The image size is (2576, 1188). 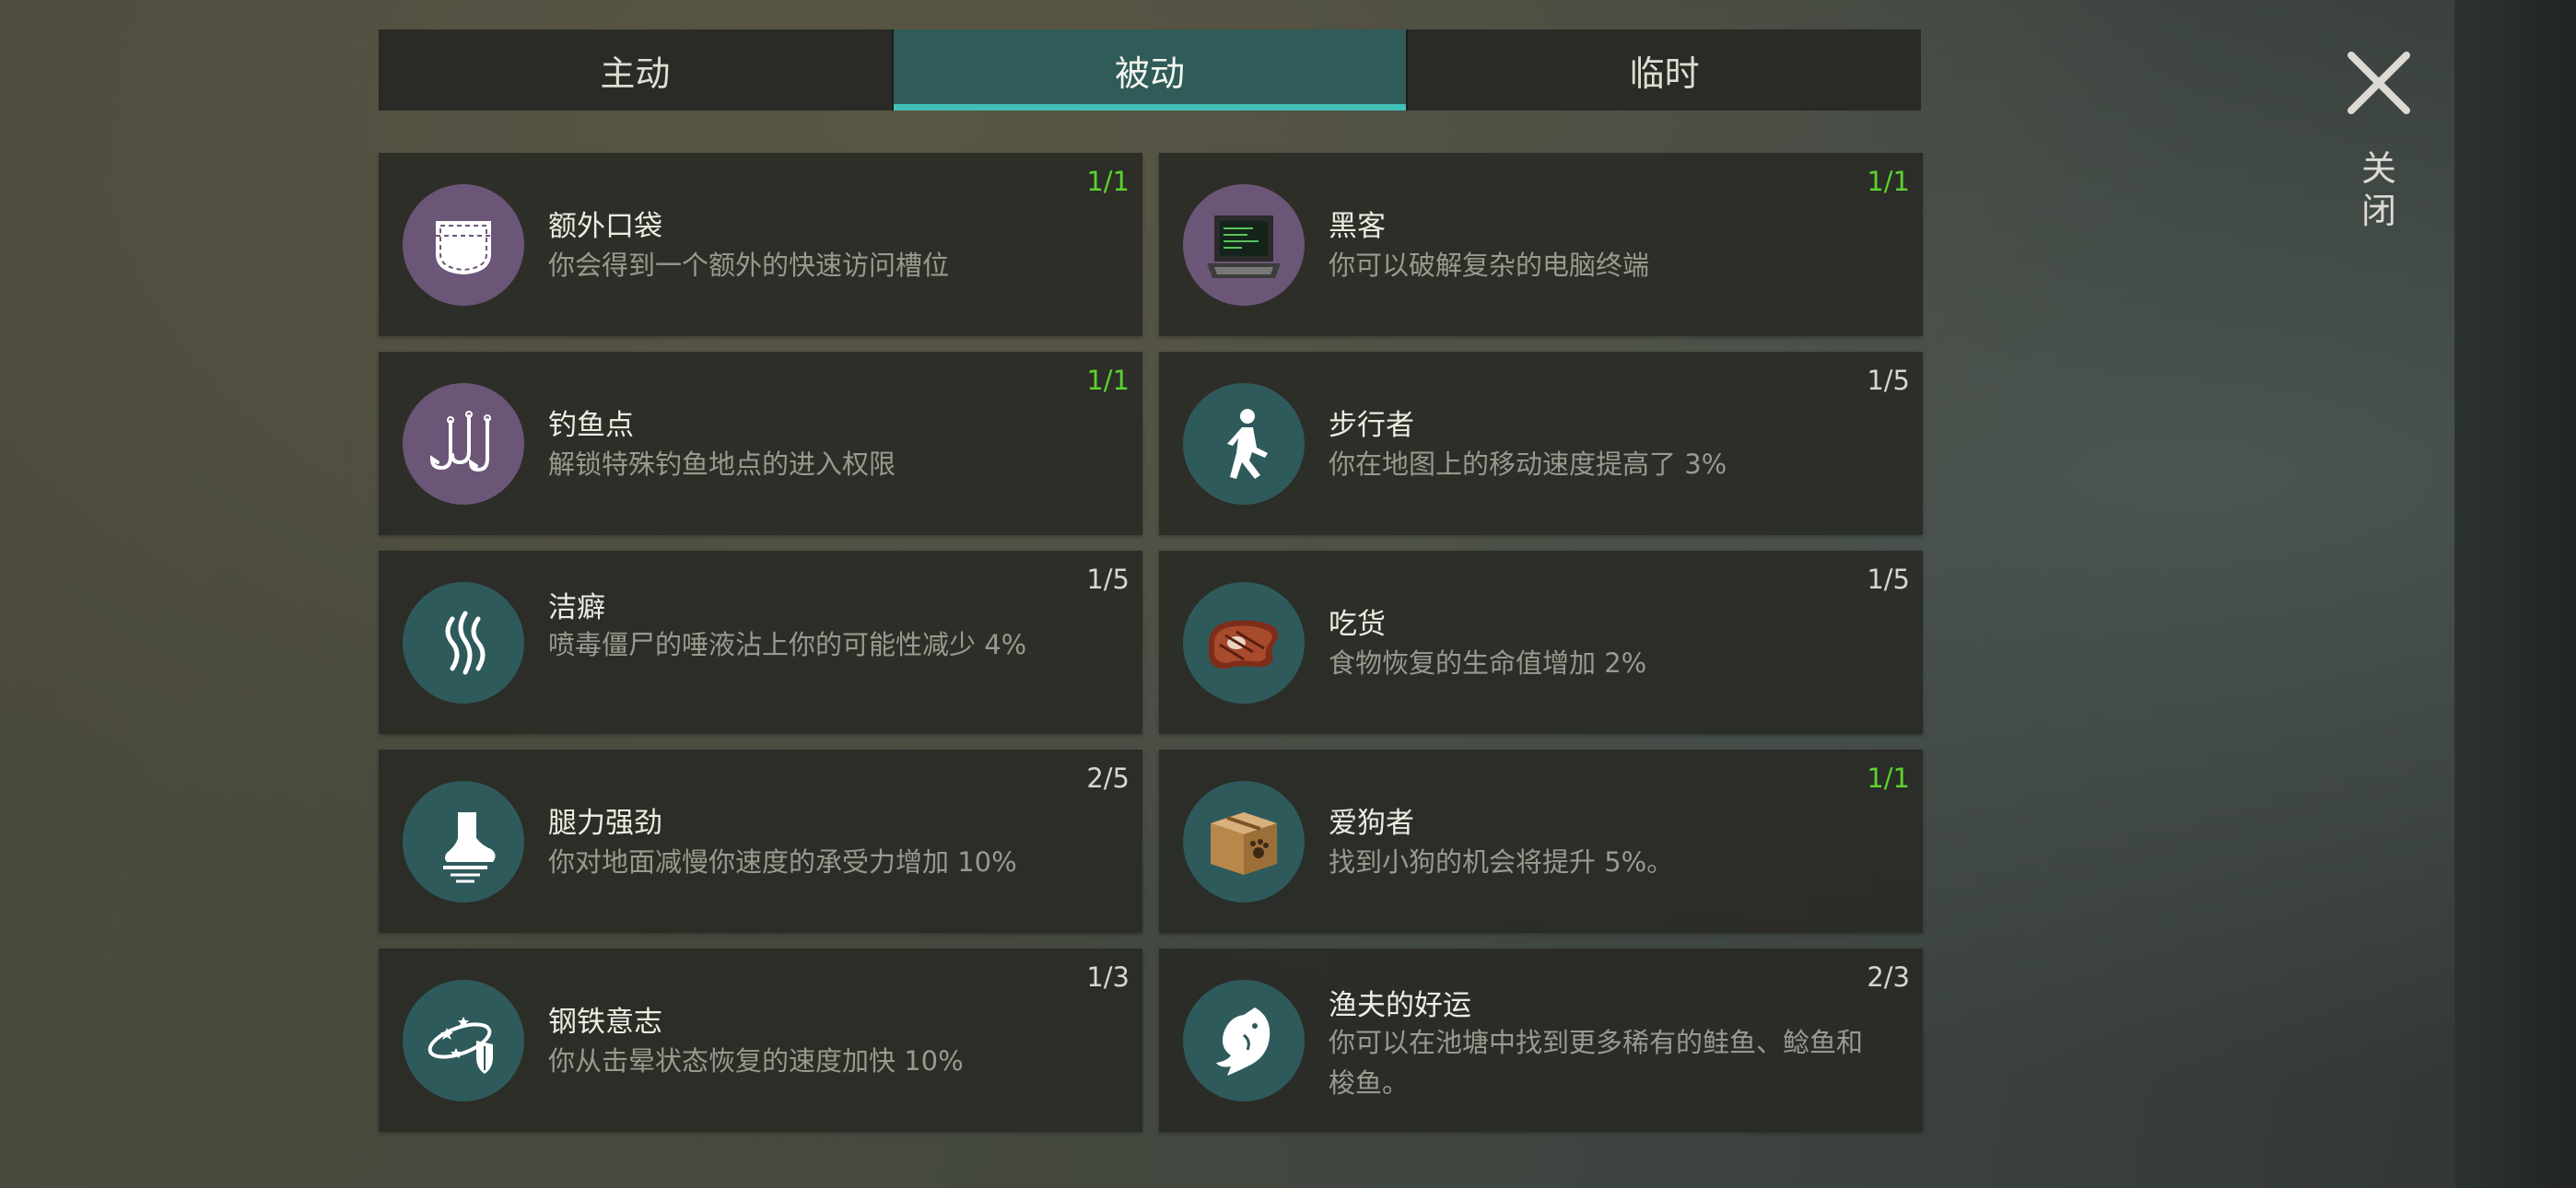 What do you see at coordinates (1108, 977) in the screenshot?
I see `skill-level: 1/3` at bounding box center [1108, 977].